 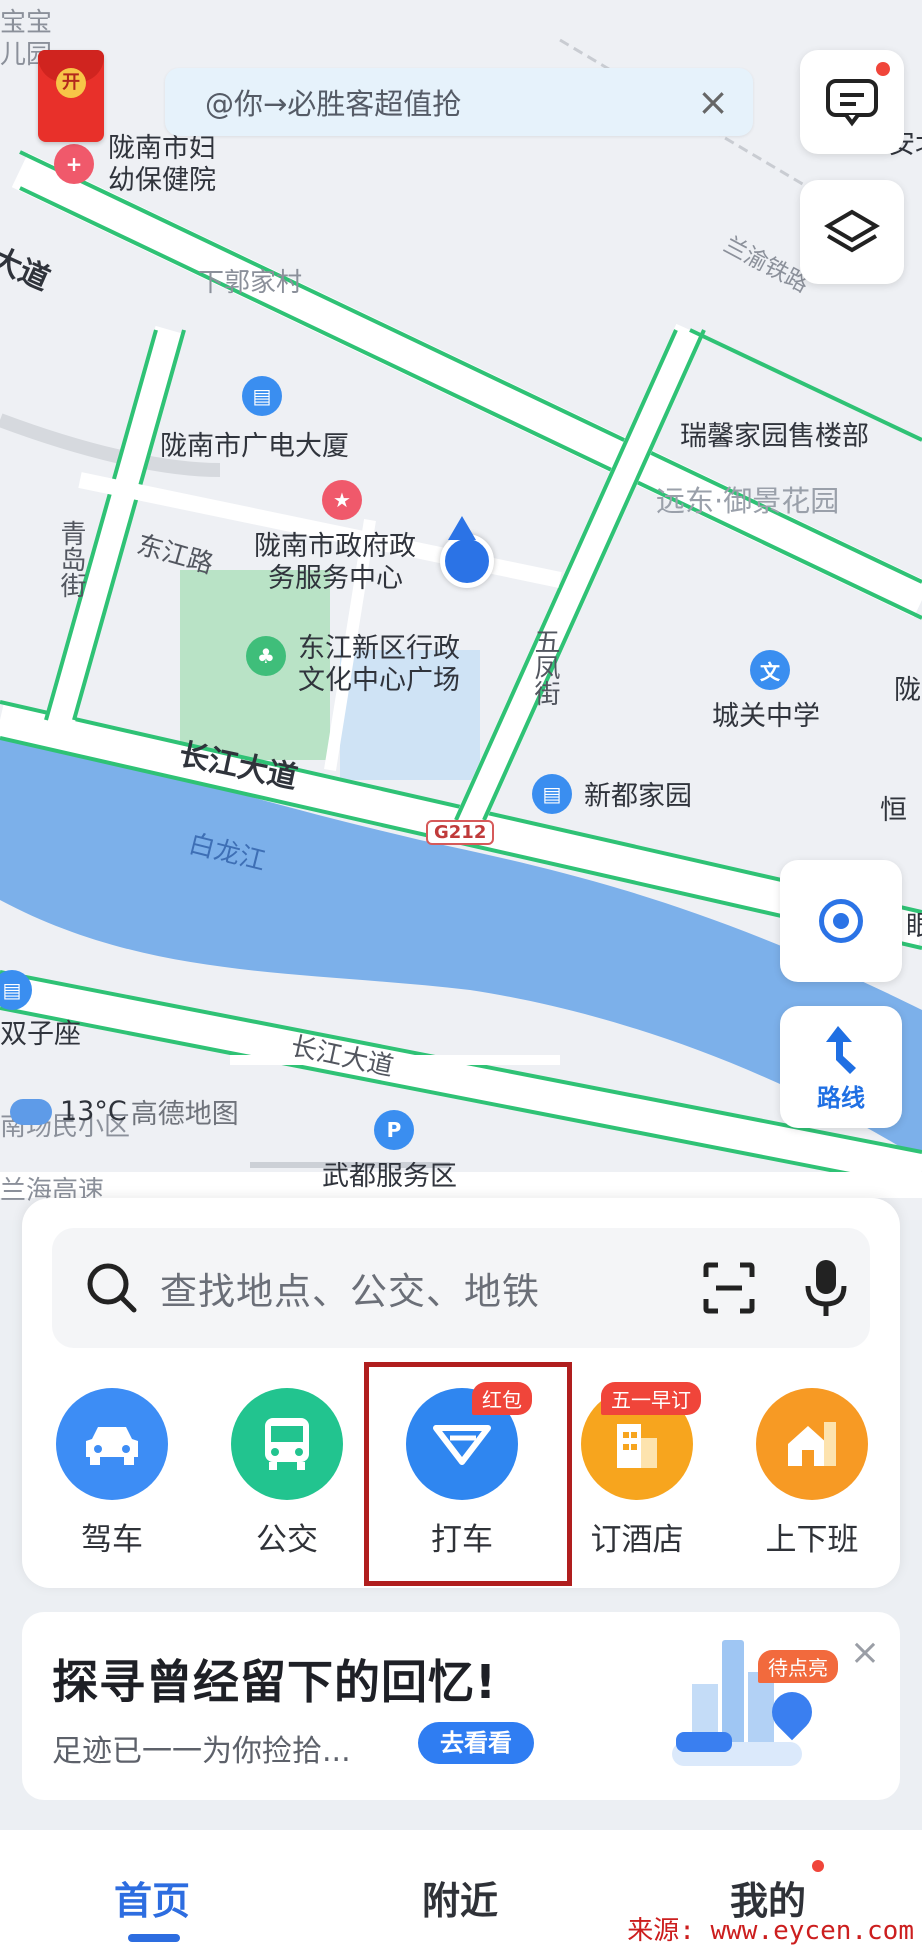 I want to click on memory-card: 探寻曾经留下的回忆! 足迹已一一为你捡拾... 去看看 × 待点亮, so click(x=461, y=1706).